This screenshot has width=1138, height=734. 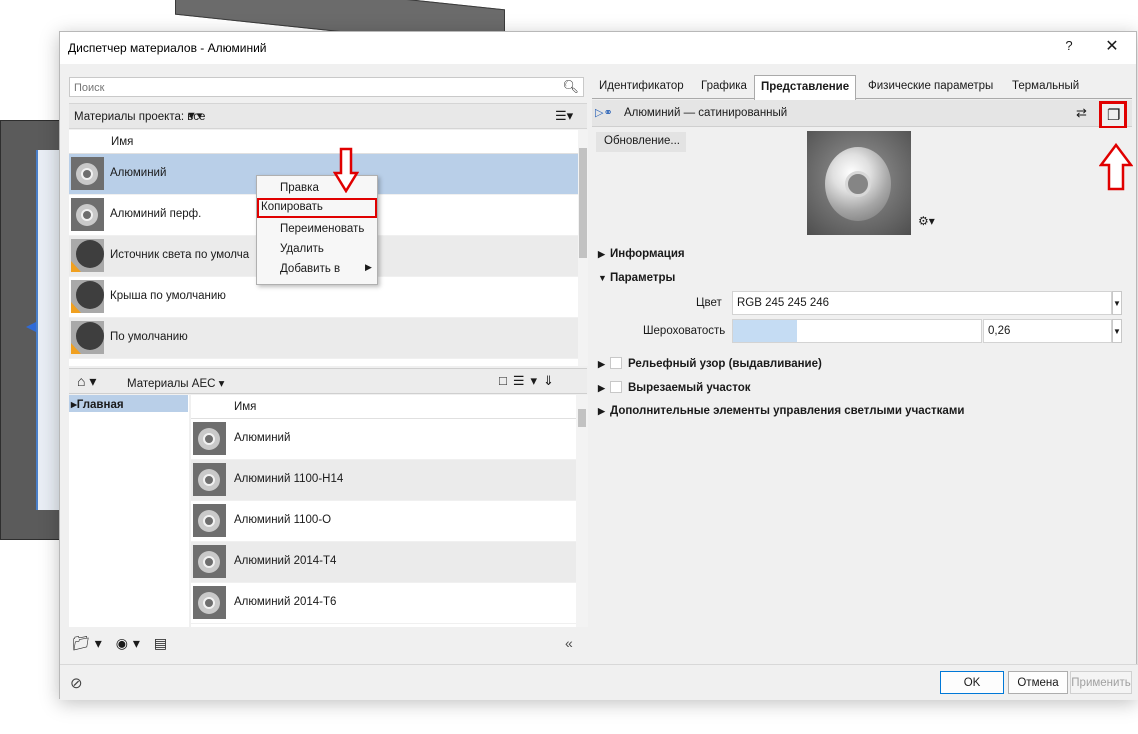 I want to click on roughness-dropdown-icon: ▼, so click(x=1117, y=331).